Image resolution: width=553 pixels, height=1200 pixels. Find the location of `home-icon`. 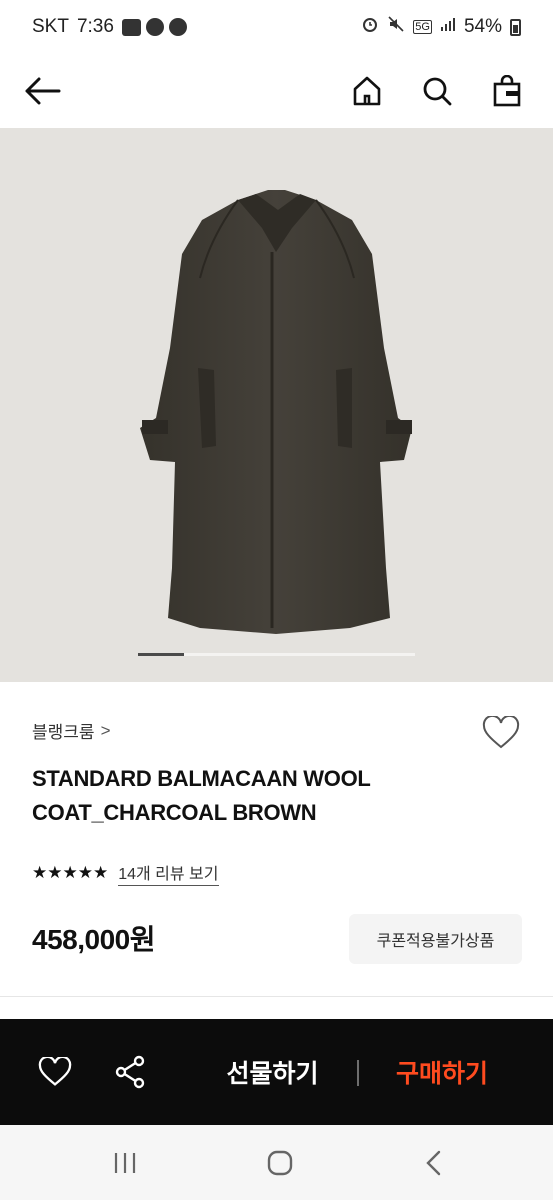

home-icon is located at coordinates (367, 91).